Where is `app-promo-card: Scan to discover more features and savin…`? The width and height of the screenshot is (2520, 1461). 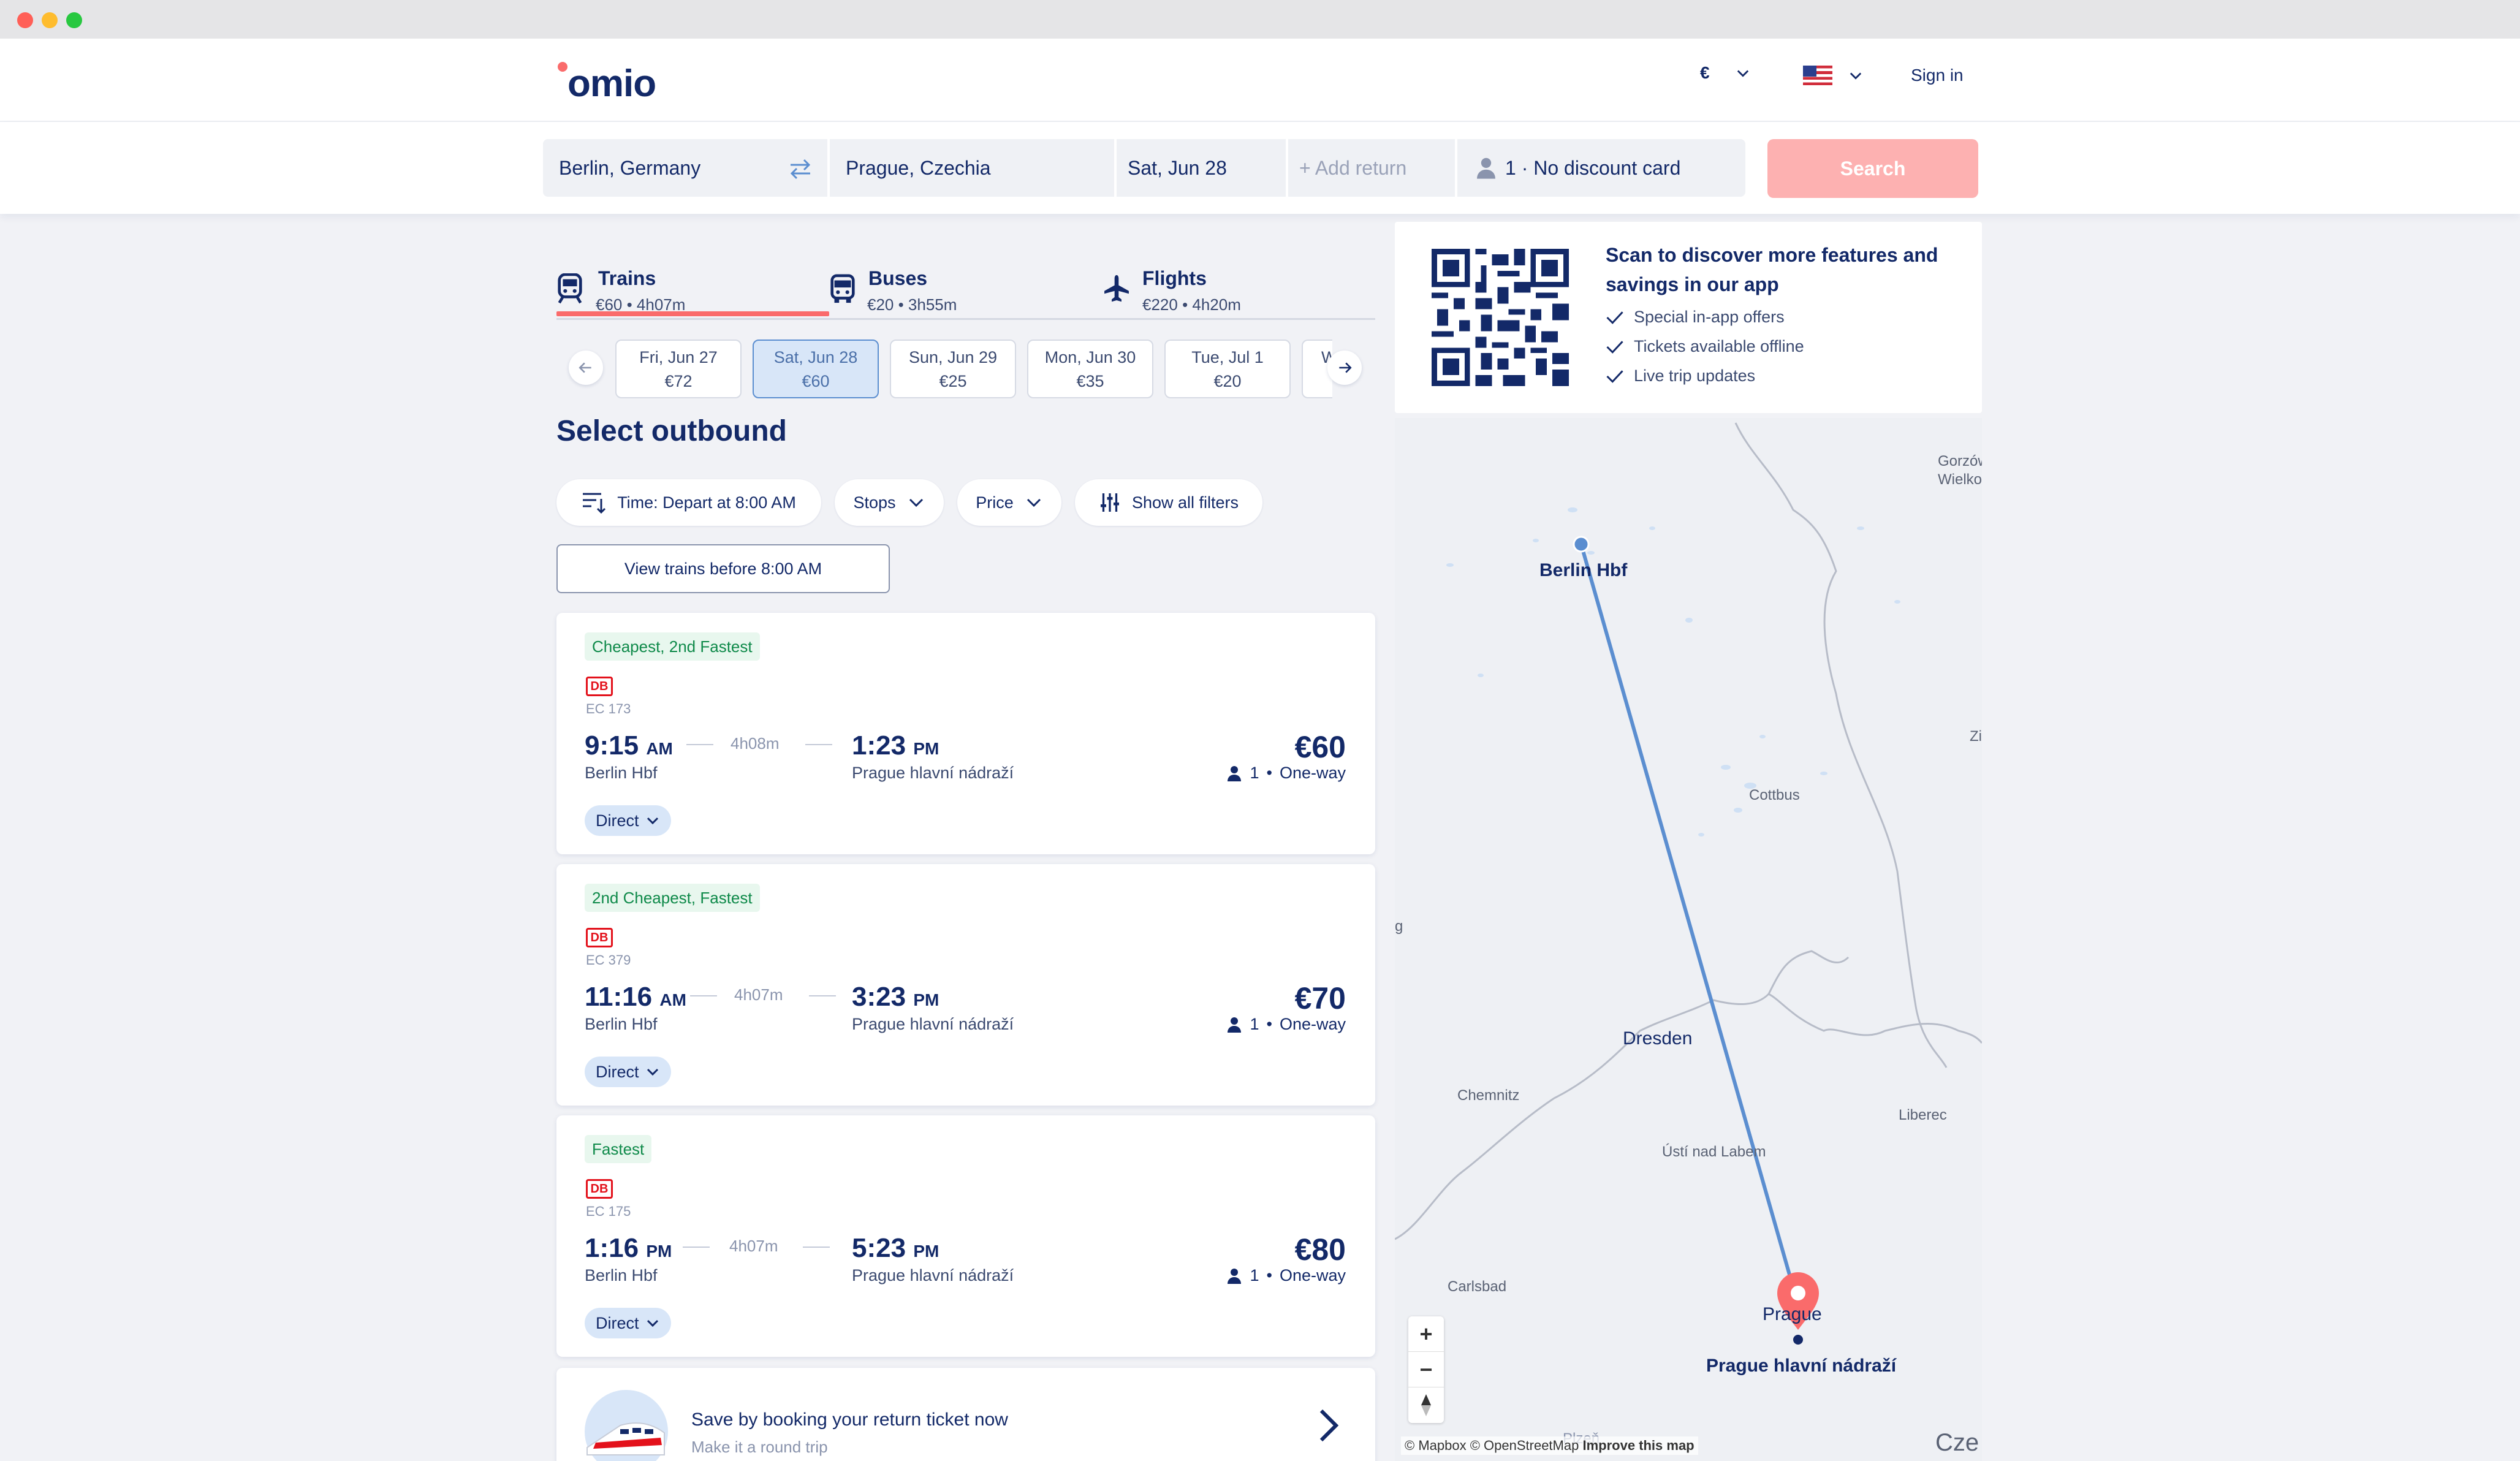
app-promo-card: Scan to discover more features and savin… is located at coordinates (1688, 318).